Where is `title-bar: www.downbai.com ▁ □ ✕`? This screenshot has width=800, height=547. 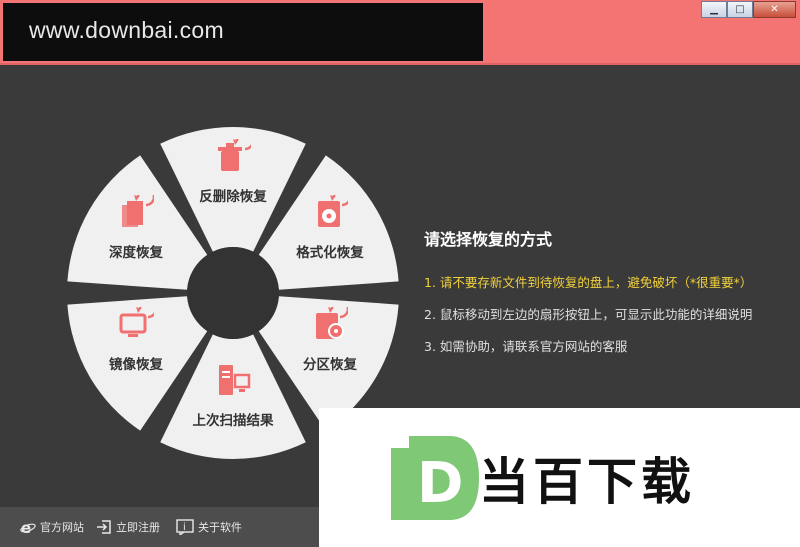
title-bar: www.downbai.com ▁ □ ✕ is located at coordinates (400, 32).